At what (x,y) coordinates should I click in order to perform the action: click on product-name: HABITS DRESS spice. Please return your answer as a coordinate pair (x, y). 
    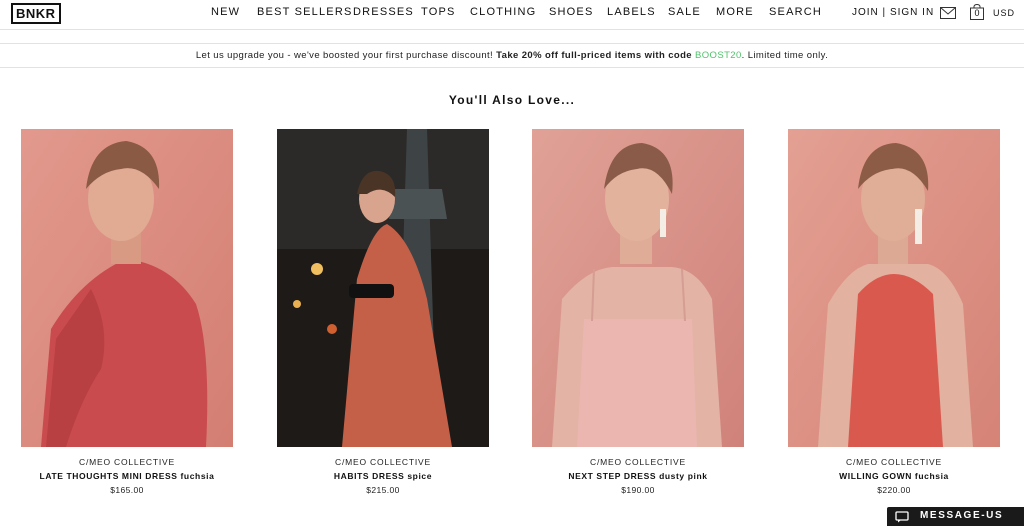
    Looking at the image, I should click on (383, 476).